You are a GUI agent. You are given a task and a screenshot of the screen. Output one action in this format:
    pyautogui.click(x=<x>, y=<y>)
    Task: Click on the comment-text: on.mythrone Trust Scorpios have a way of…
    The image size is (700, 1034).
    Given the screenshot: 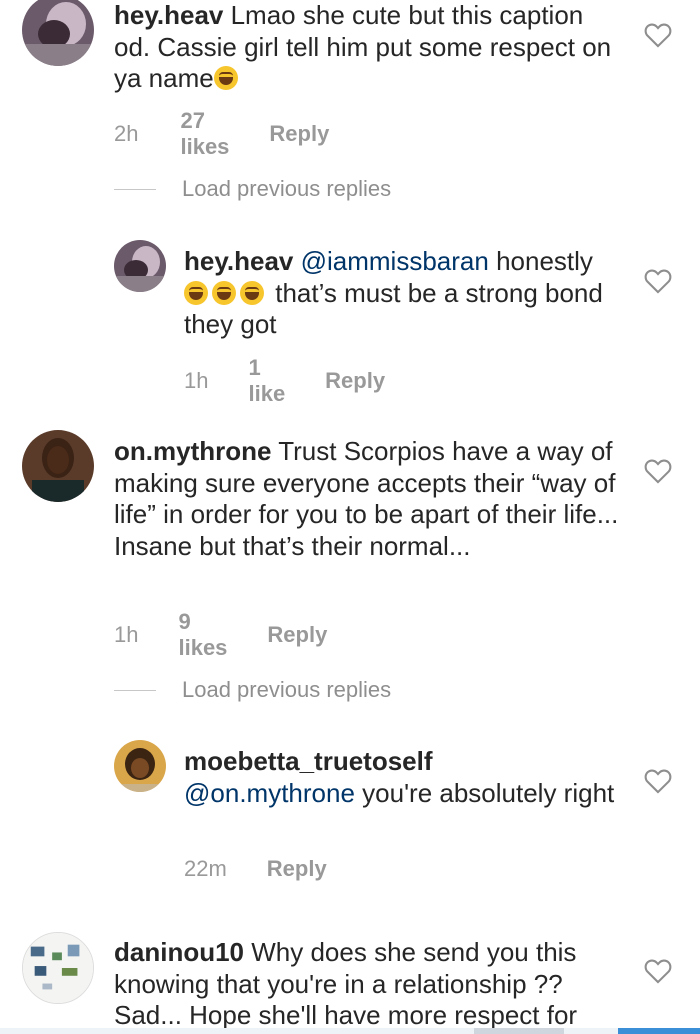 What is the action you would take?
    pyautogui.click(x=369, y=499)
    